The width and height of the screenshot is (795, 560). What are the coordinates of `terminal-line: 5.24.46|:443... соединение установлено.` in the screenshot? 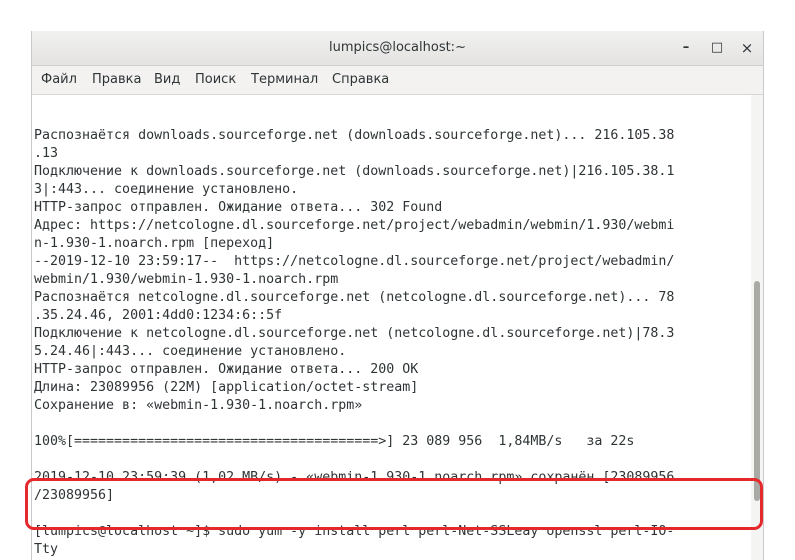 It's located at (190, 351).